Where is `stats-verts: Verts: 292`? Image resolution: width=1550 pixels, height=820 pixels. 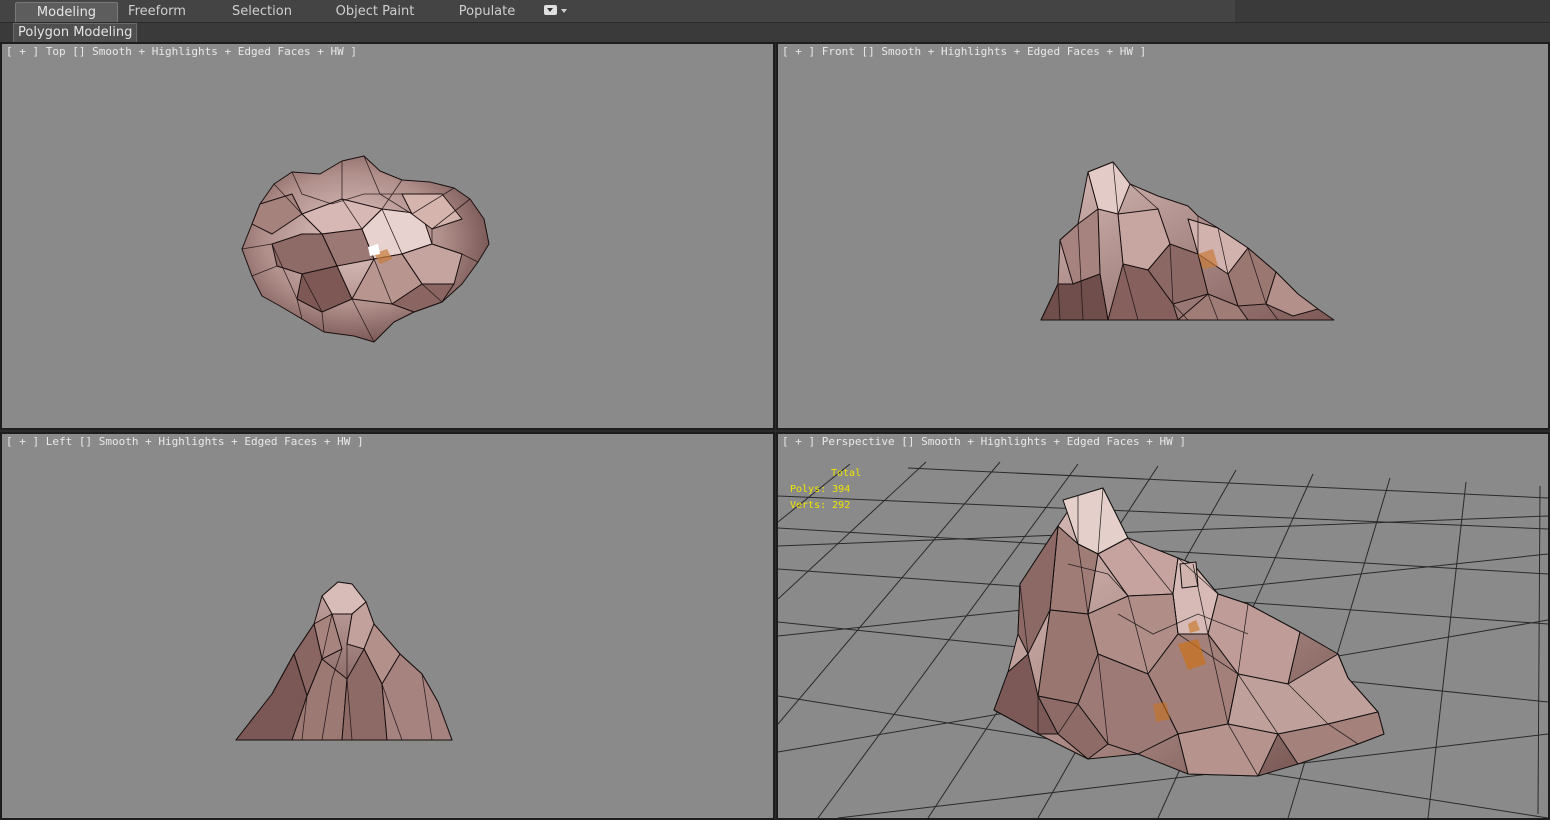
stats-verts: Verts: 292 is located at coordinates (825, 506).